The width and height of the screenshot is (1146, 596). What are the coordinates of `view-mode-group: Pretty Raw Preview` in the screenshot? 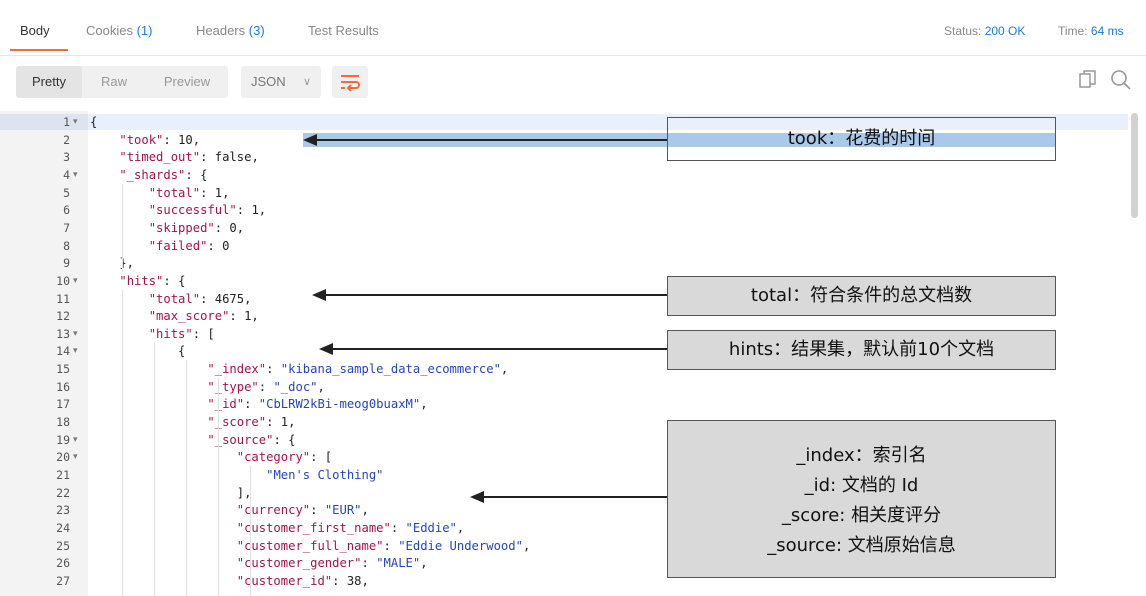 It's located at (122, 82).